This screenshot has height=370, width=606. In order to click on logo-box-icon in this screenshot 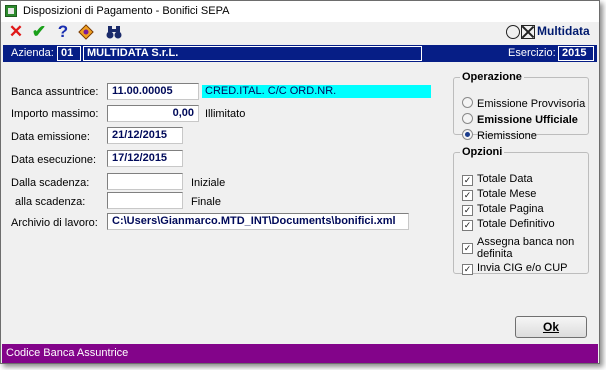, I will do `click(528, 32)`.